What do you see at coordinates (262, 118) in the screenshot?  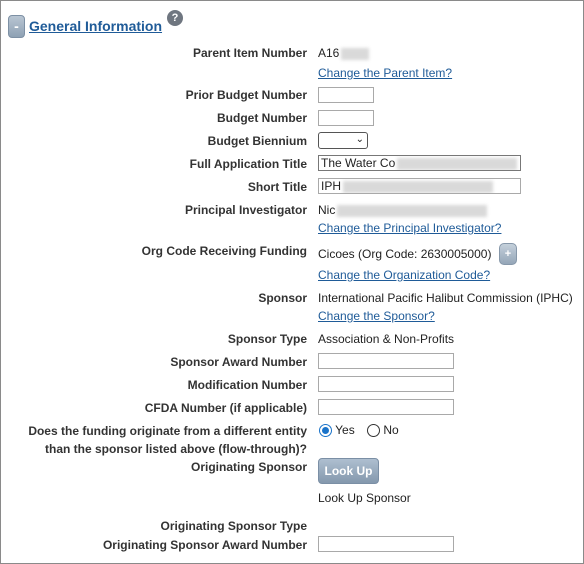 I see `budget-number-label: Budget Number` at bounding box center [262, 118].